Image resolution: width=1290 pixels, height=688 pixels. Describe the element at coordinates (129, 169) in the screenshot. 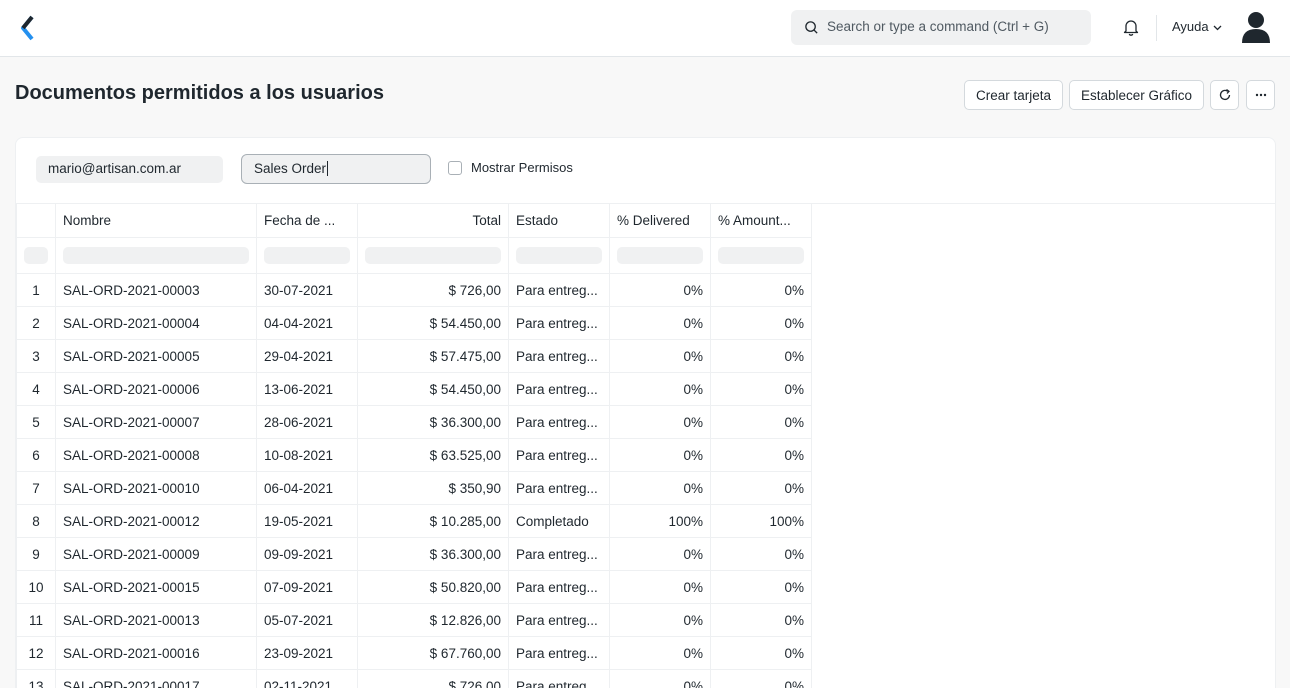

I see `user-filter-field: mario@artisan.com.ar` at that location.